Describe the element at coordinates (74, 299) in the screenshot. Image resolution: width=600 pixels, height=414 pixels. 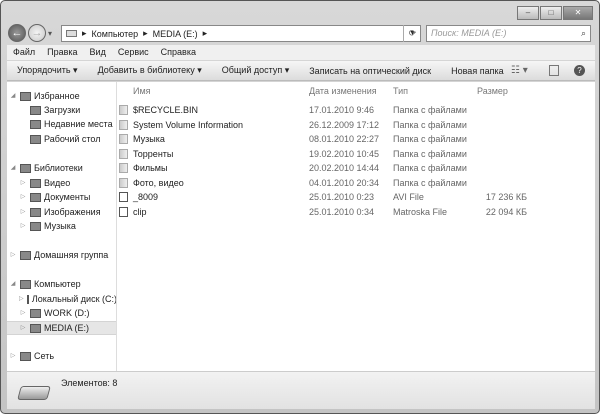
I see `sidebar-item-label: Локальный диск (C:)` at that location.